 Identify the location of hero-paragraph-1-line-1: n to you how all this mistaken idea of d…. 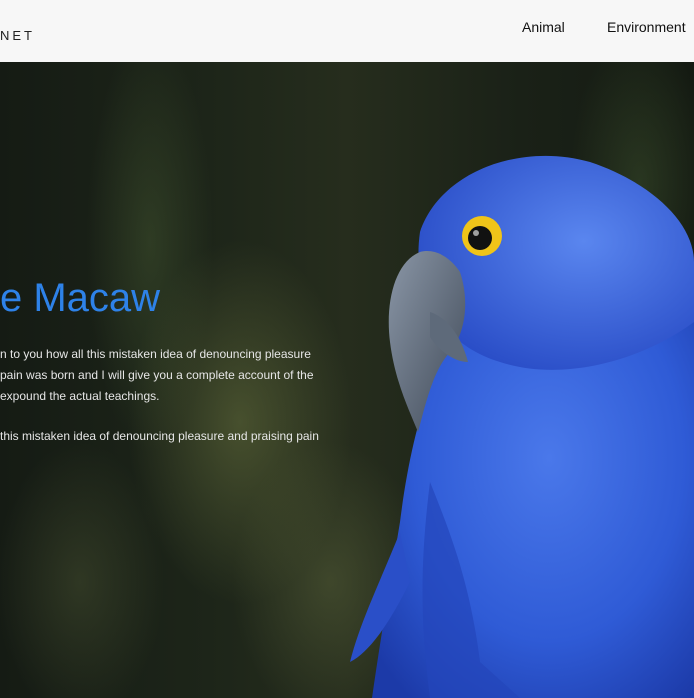
(155, 354).